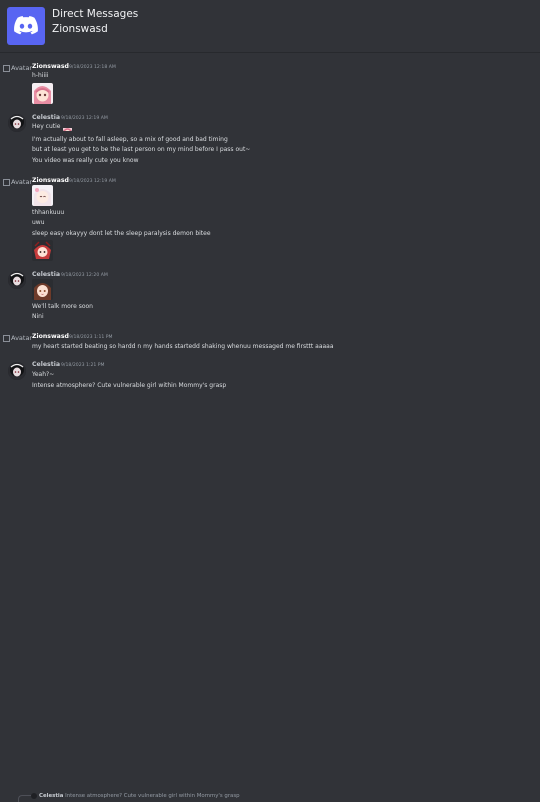 This screenshot has height=802, width=540. I want to click on header-subtitle: Zionswasd, so click(80, 29).